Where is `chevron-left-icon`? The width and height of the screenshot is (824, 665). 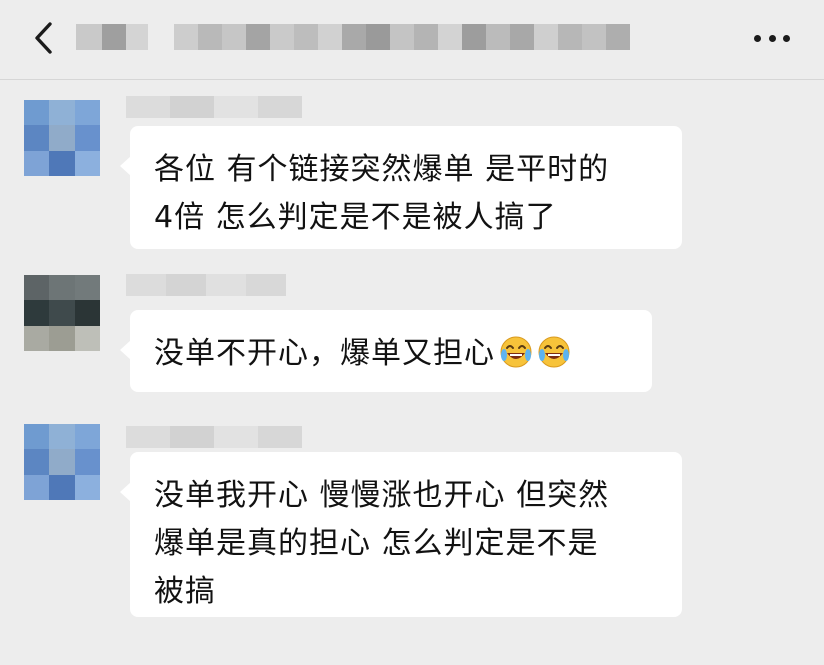
chevron-left-icon is located at coordinates (43, 38).